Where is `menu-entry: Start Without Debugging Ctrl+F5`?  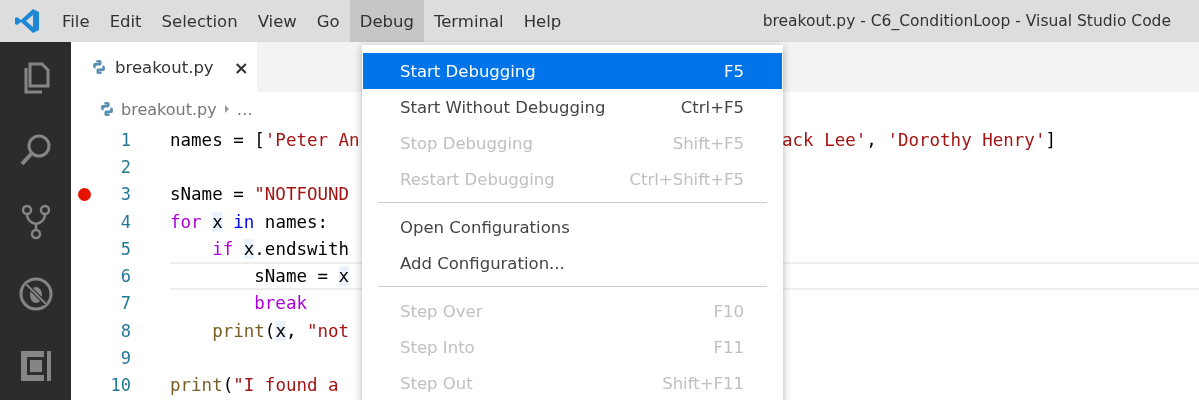 menu-entry: Start Without Debugging Ctrl+F5 is located at coordinates (572, 107).